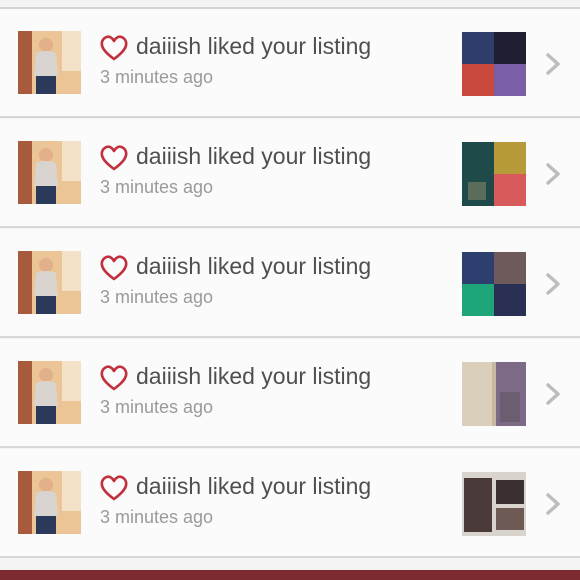  Describe the element at coordinates (290, 575) in the screenshot. I see `footer-bar` at that location.